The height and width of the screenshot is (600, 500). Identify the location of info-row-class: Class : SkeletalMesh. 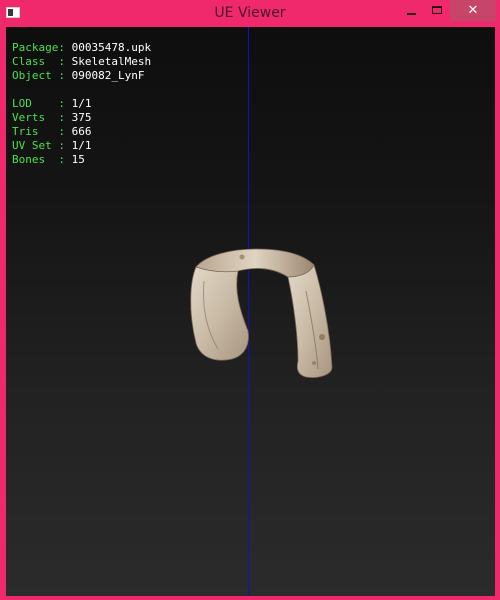
(81, 62).